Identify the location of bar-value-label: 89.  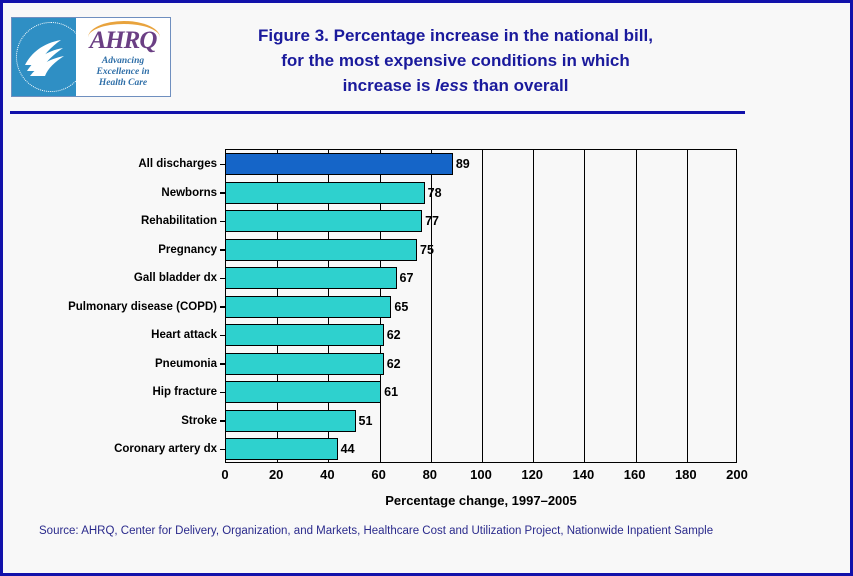
(462, 164).